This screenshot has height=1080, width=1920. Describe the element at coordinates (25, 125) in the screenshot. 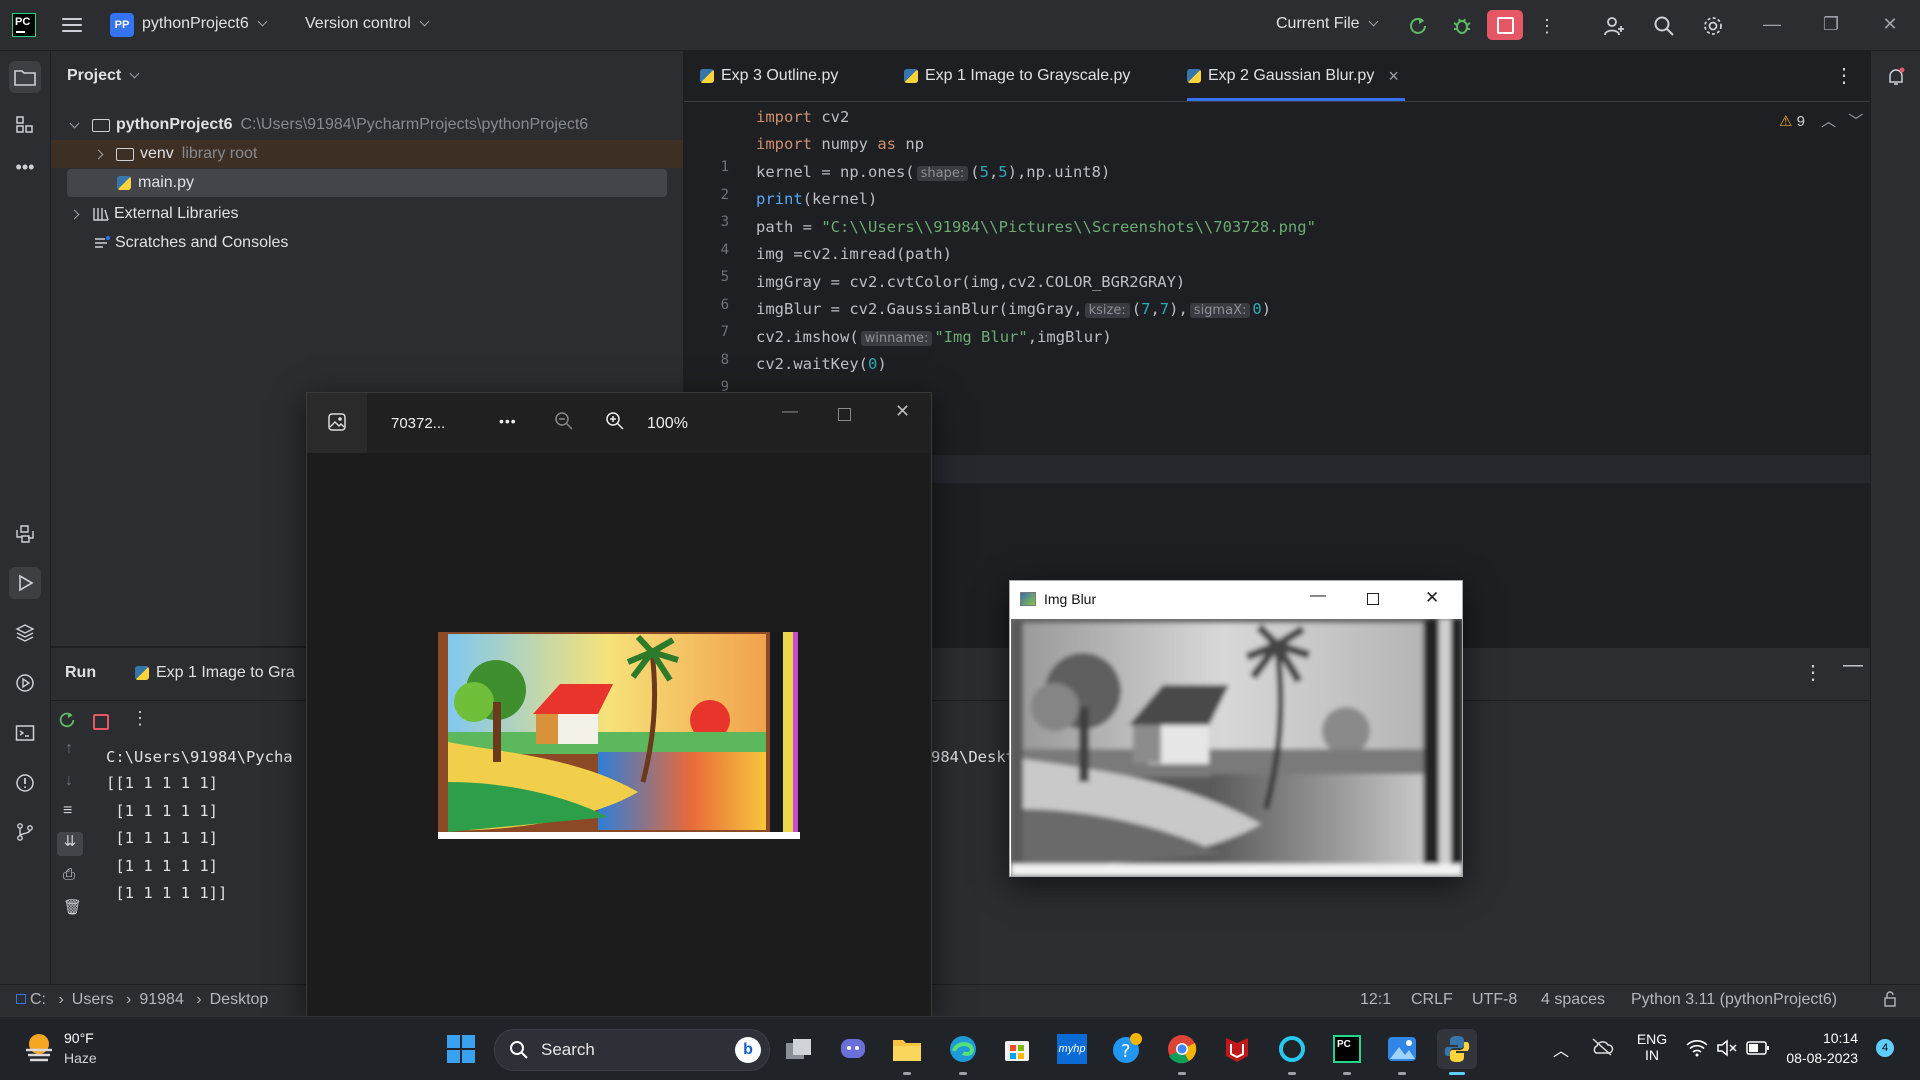

I see `structure-icon` at that location.